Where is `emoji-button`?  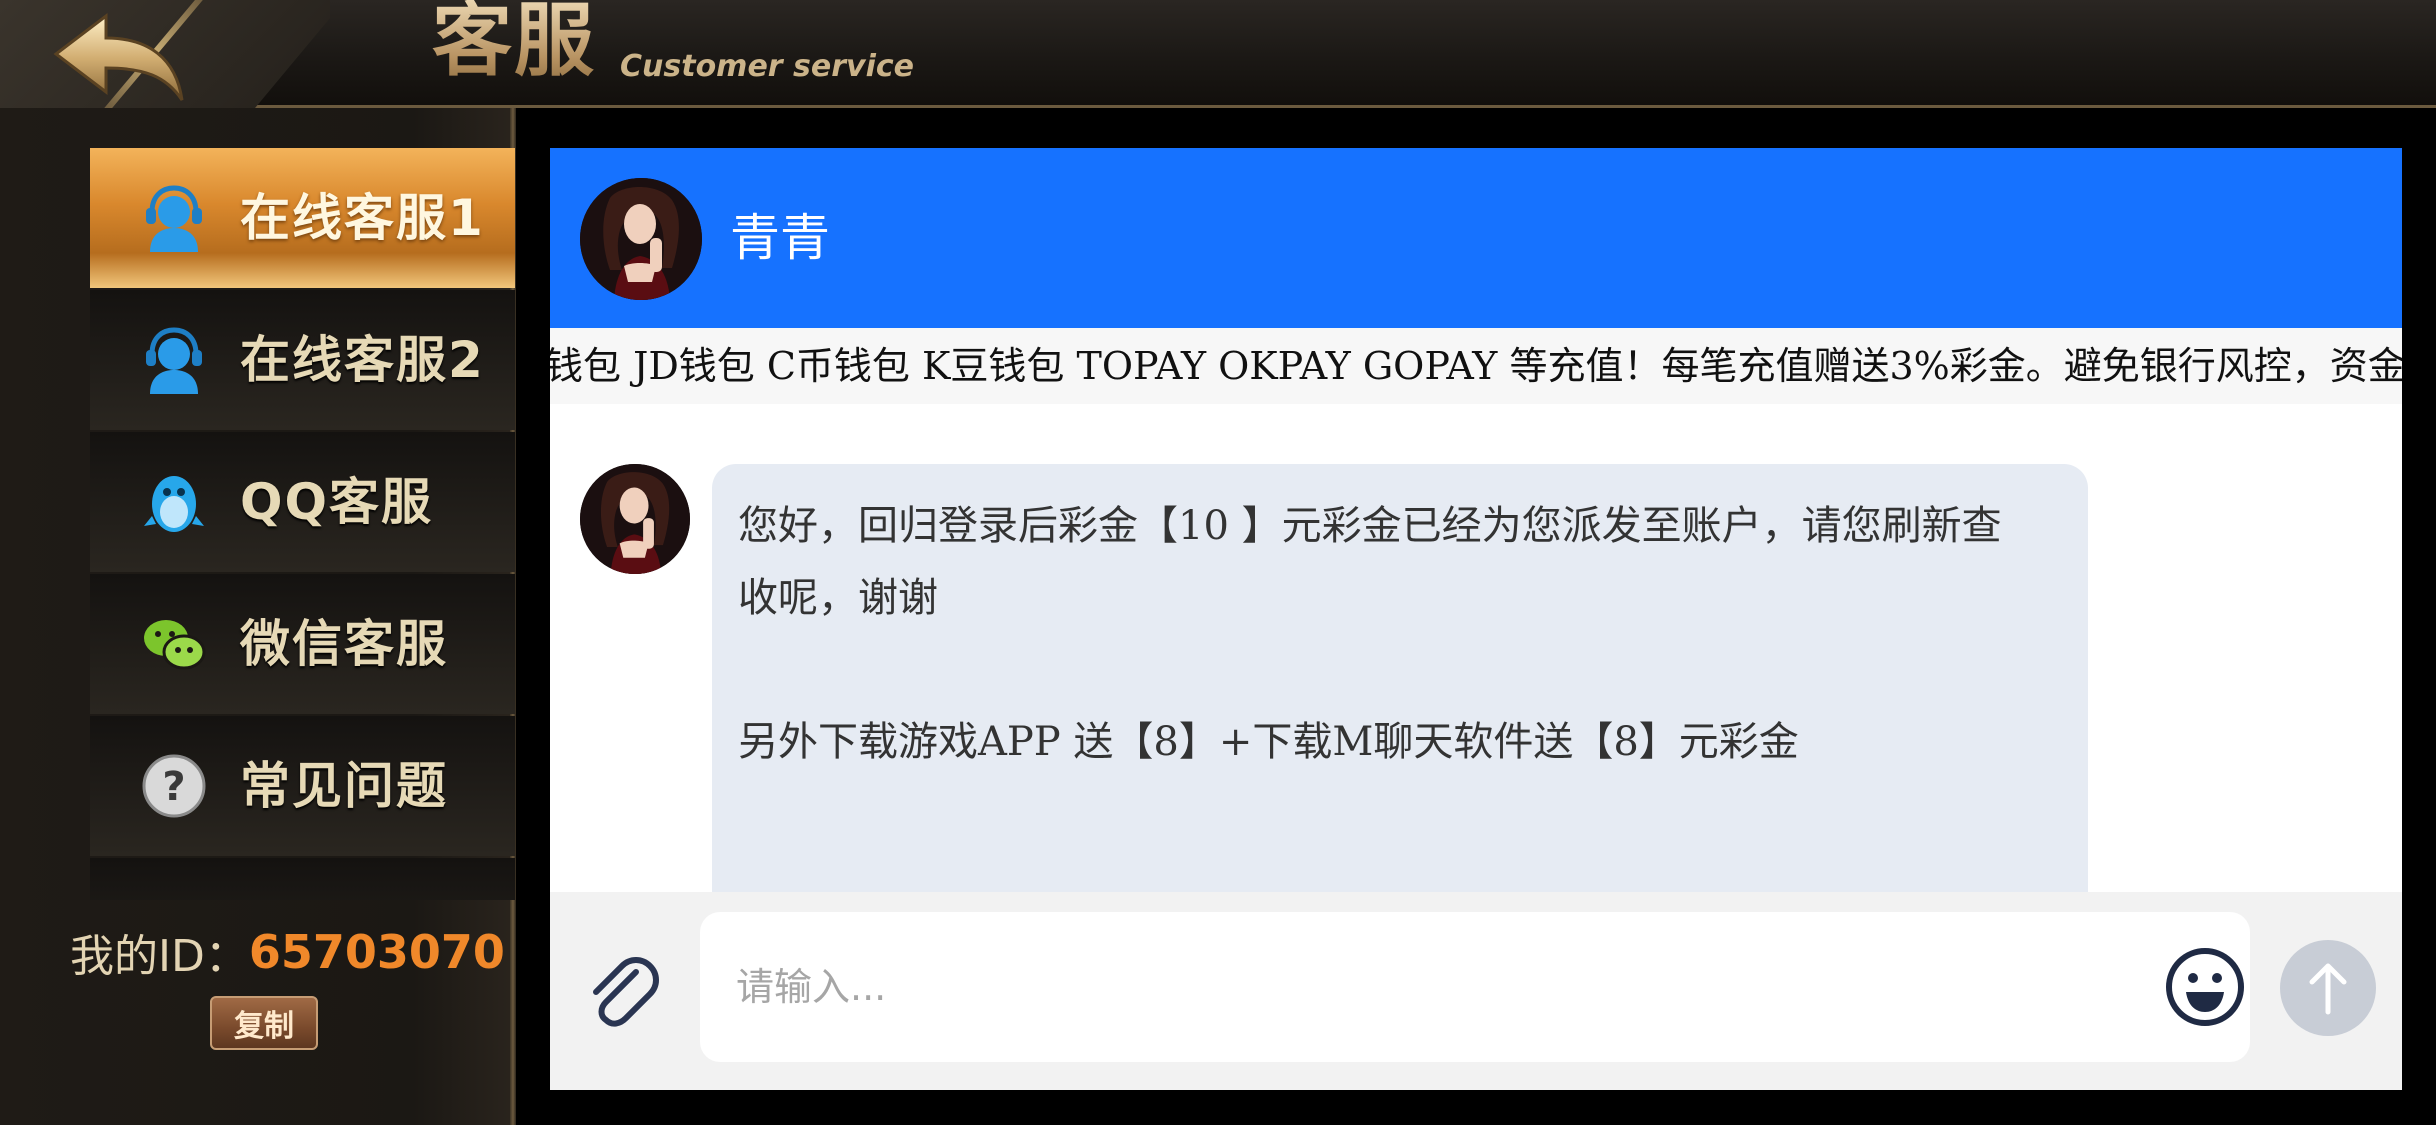
emoji-button is located at coordinates (2205, 987).